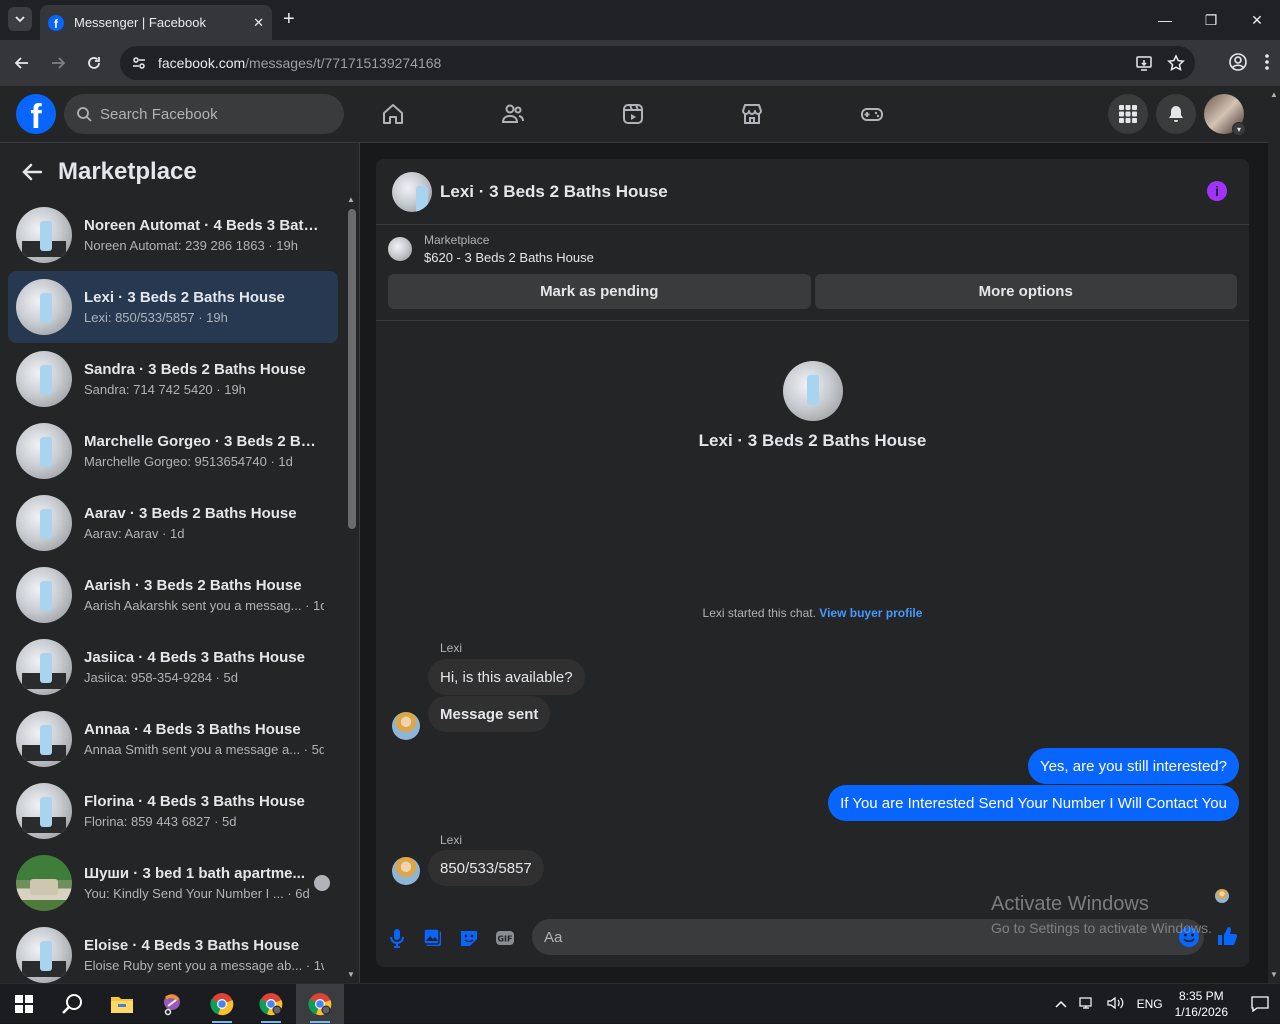 Image resolution: width=1280 pixels, height=1024 pixels. Describe the element at coordinates (194, 801) in the screenshot. I see `conversation-name: Florina · 4 Beds 3 Baths House` at that location.